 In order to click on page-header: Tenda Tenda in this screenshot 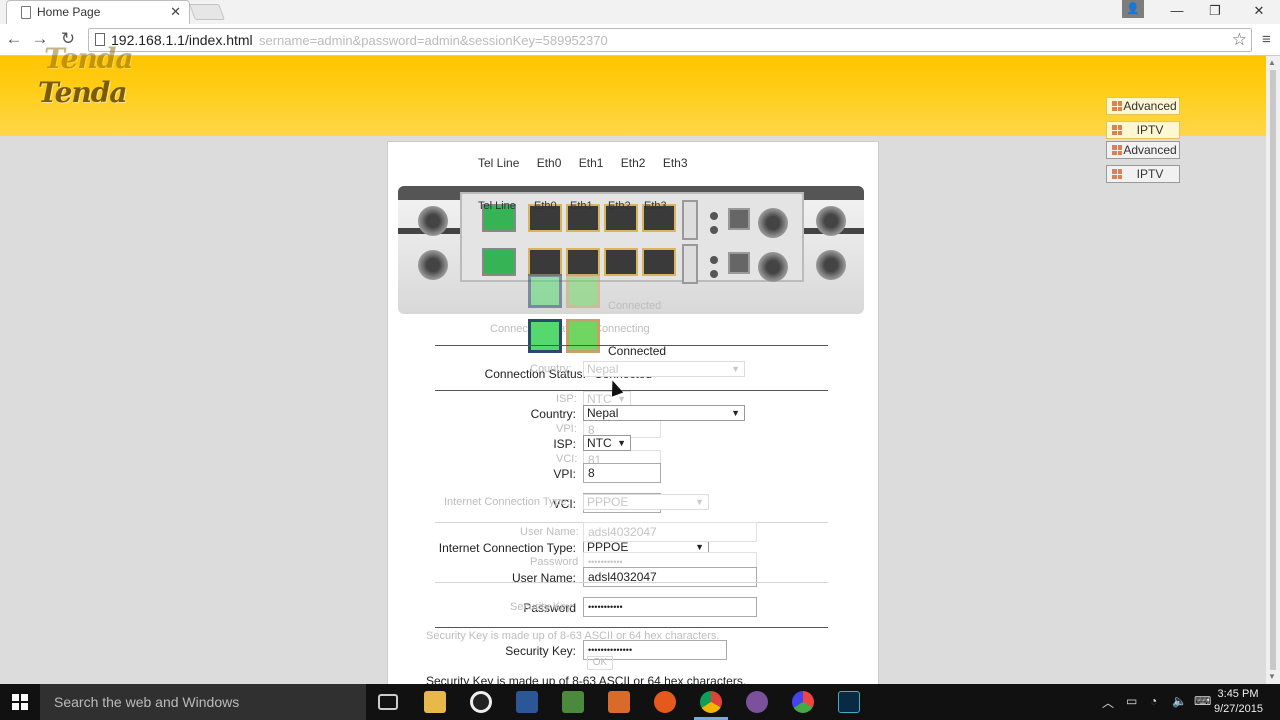, I will do `click(633, 89)`.